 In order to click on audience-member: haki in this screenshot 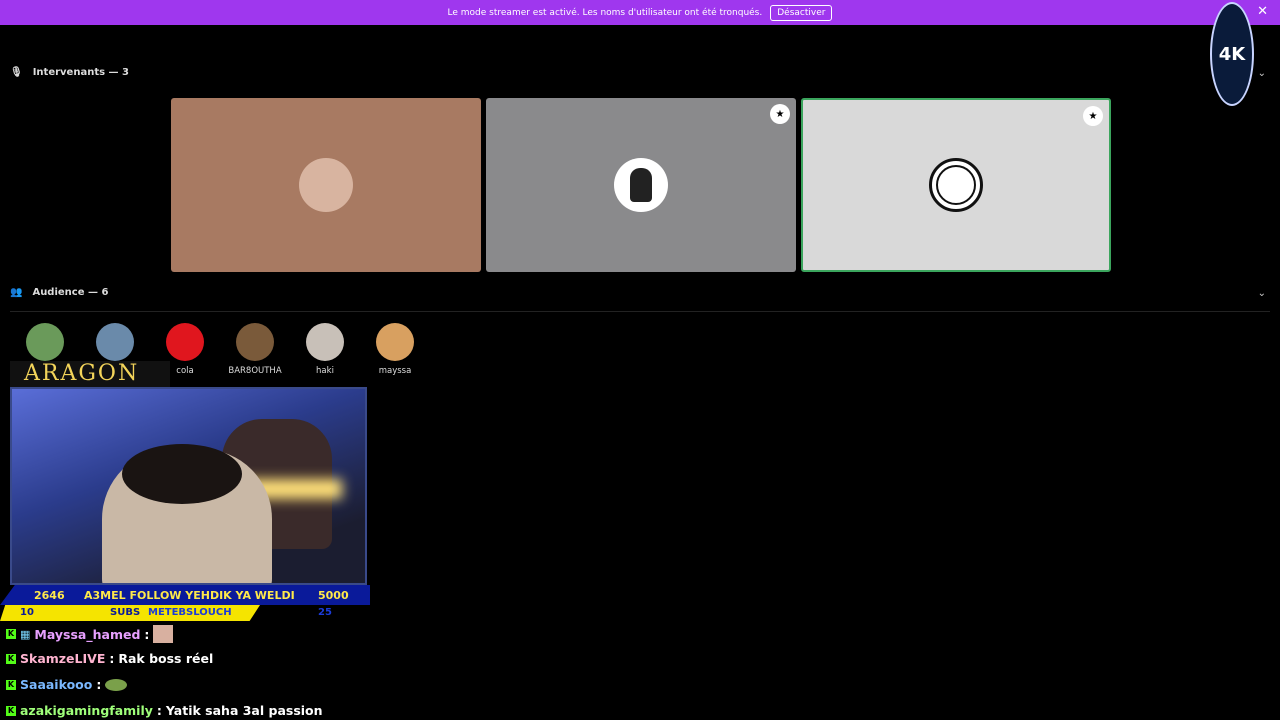, I will do `click(325, 349)`.